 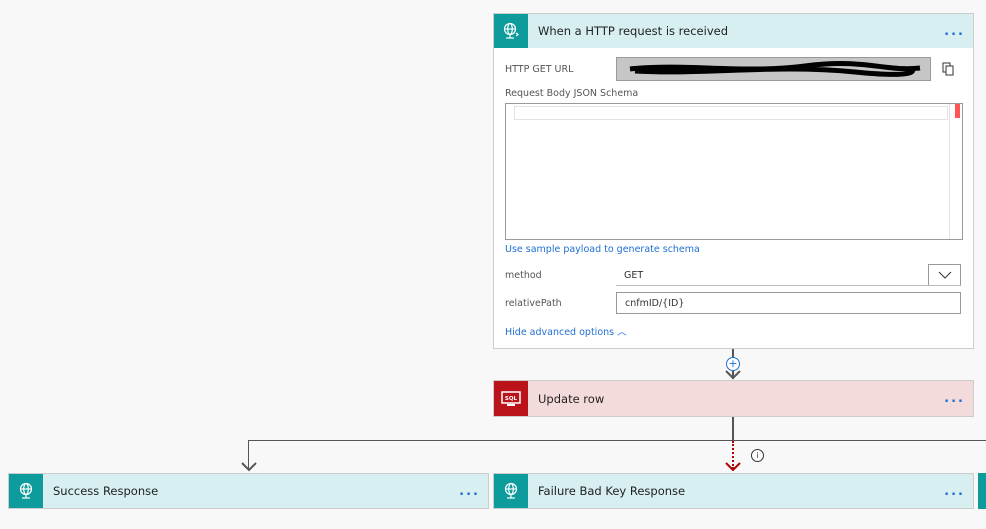 I want to click on schema-editor, so click(x=734, y=171).